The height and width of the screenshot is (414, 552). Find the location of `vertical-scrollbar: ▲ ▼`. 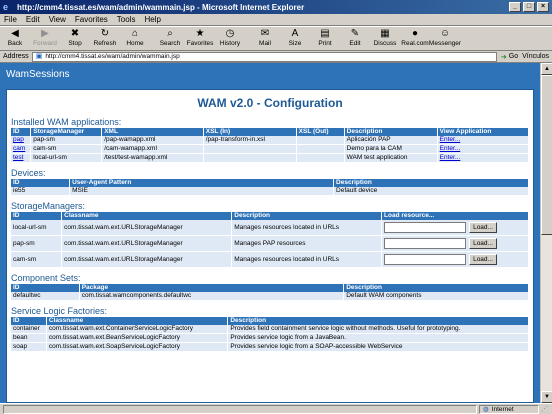

vertical-scrollbar: ▲ ▼ is located at coordinates (546, 233).